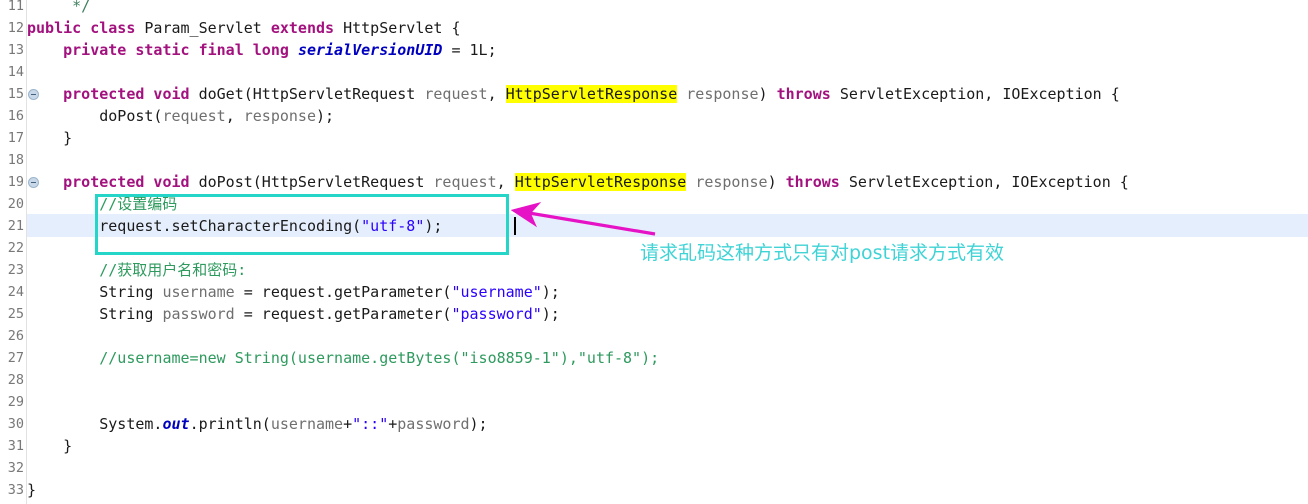 The width and height of the screenshot is (1308, 504). Describe the element at coordinates (12, 402) in the screenshot. I see `line-number: 29` at that location.